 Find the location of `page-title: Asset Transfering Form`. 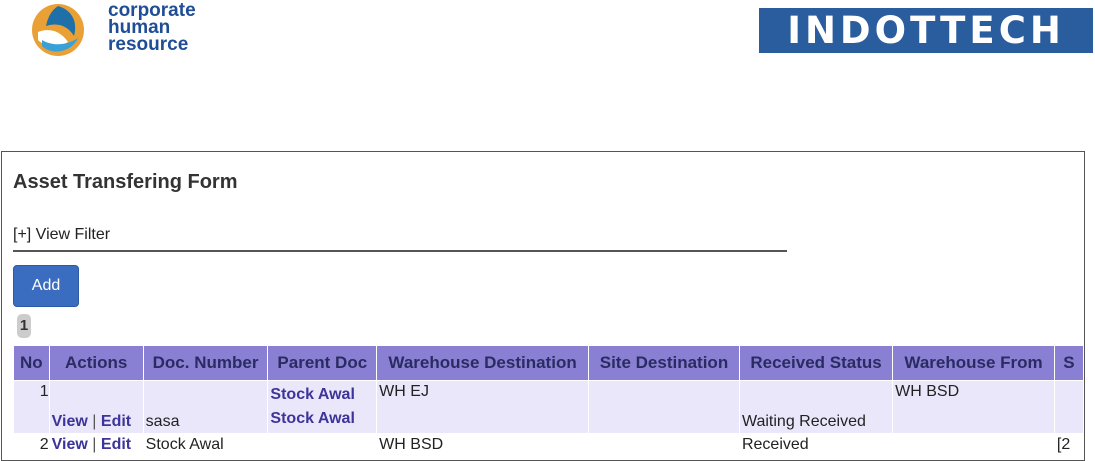

page-title: Asset Transfering Form is located at coordinates (125, 182).